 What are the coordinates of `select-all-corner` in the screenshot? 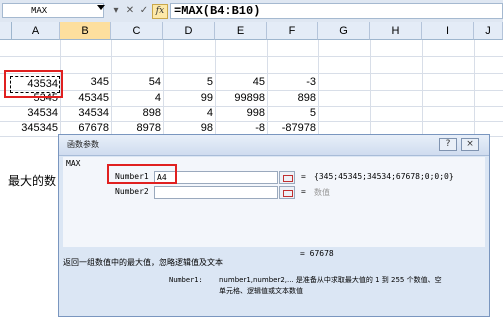 It's located at (6, 31).